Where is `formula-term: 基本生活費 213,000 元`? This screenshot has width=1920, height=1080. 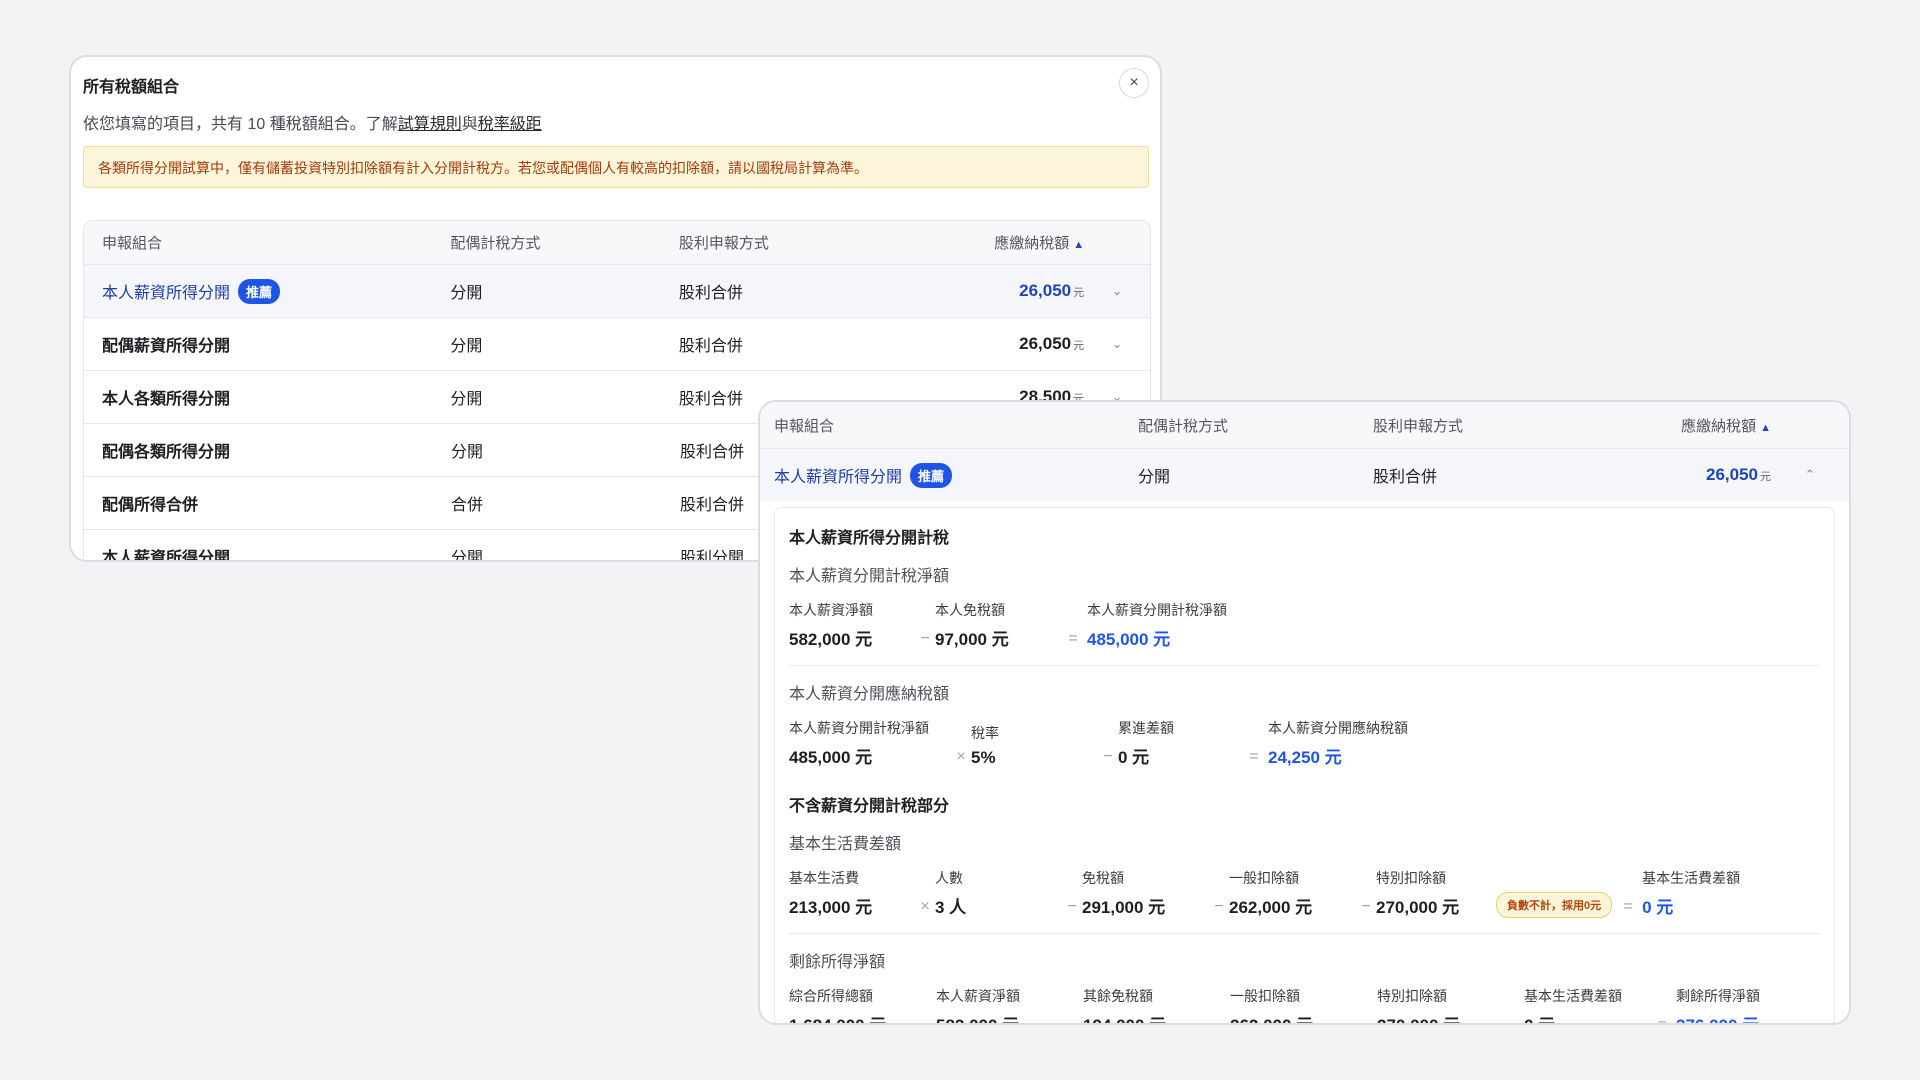 formula-term: 基本生活費 213,000 元 is located at coordinates (852, 893).